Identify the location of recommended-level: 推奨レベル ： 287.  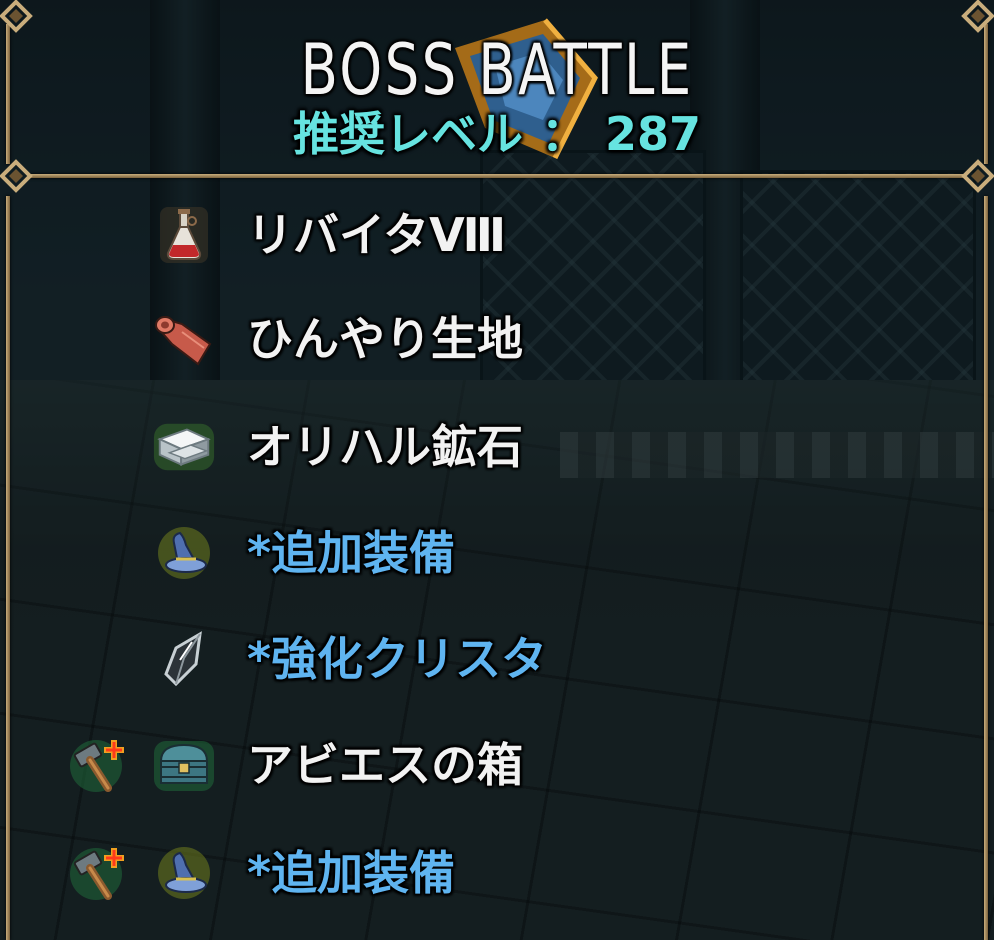
(497, 134).